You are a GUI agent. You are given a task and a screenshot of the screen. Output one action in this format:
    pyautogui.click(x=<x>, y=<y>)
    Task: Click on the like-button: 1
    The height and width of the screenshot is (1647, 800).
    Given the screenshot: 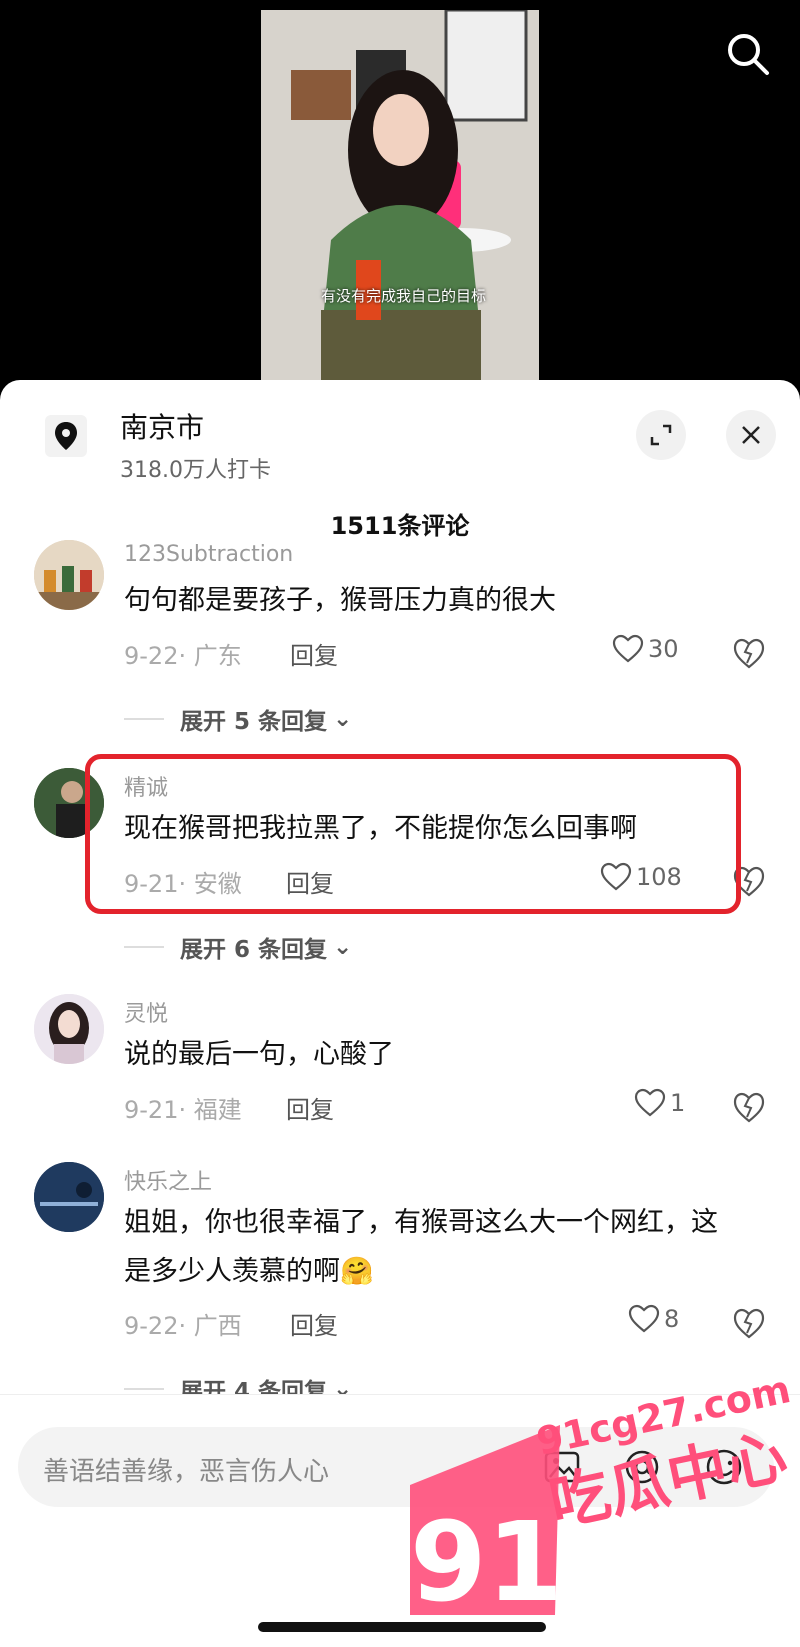 What is the action you would take?
    pyautogui.click(x=659, y=1103)
    